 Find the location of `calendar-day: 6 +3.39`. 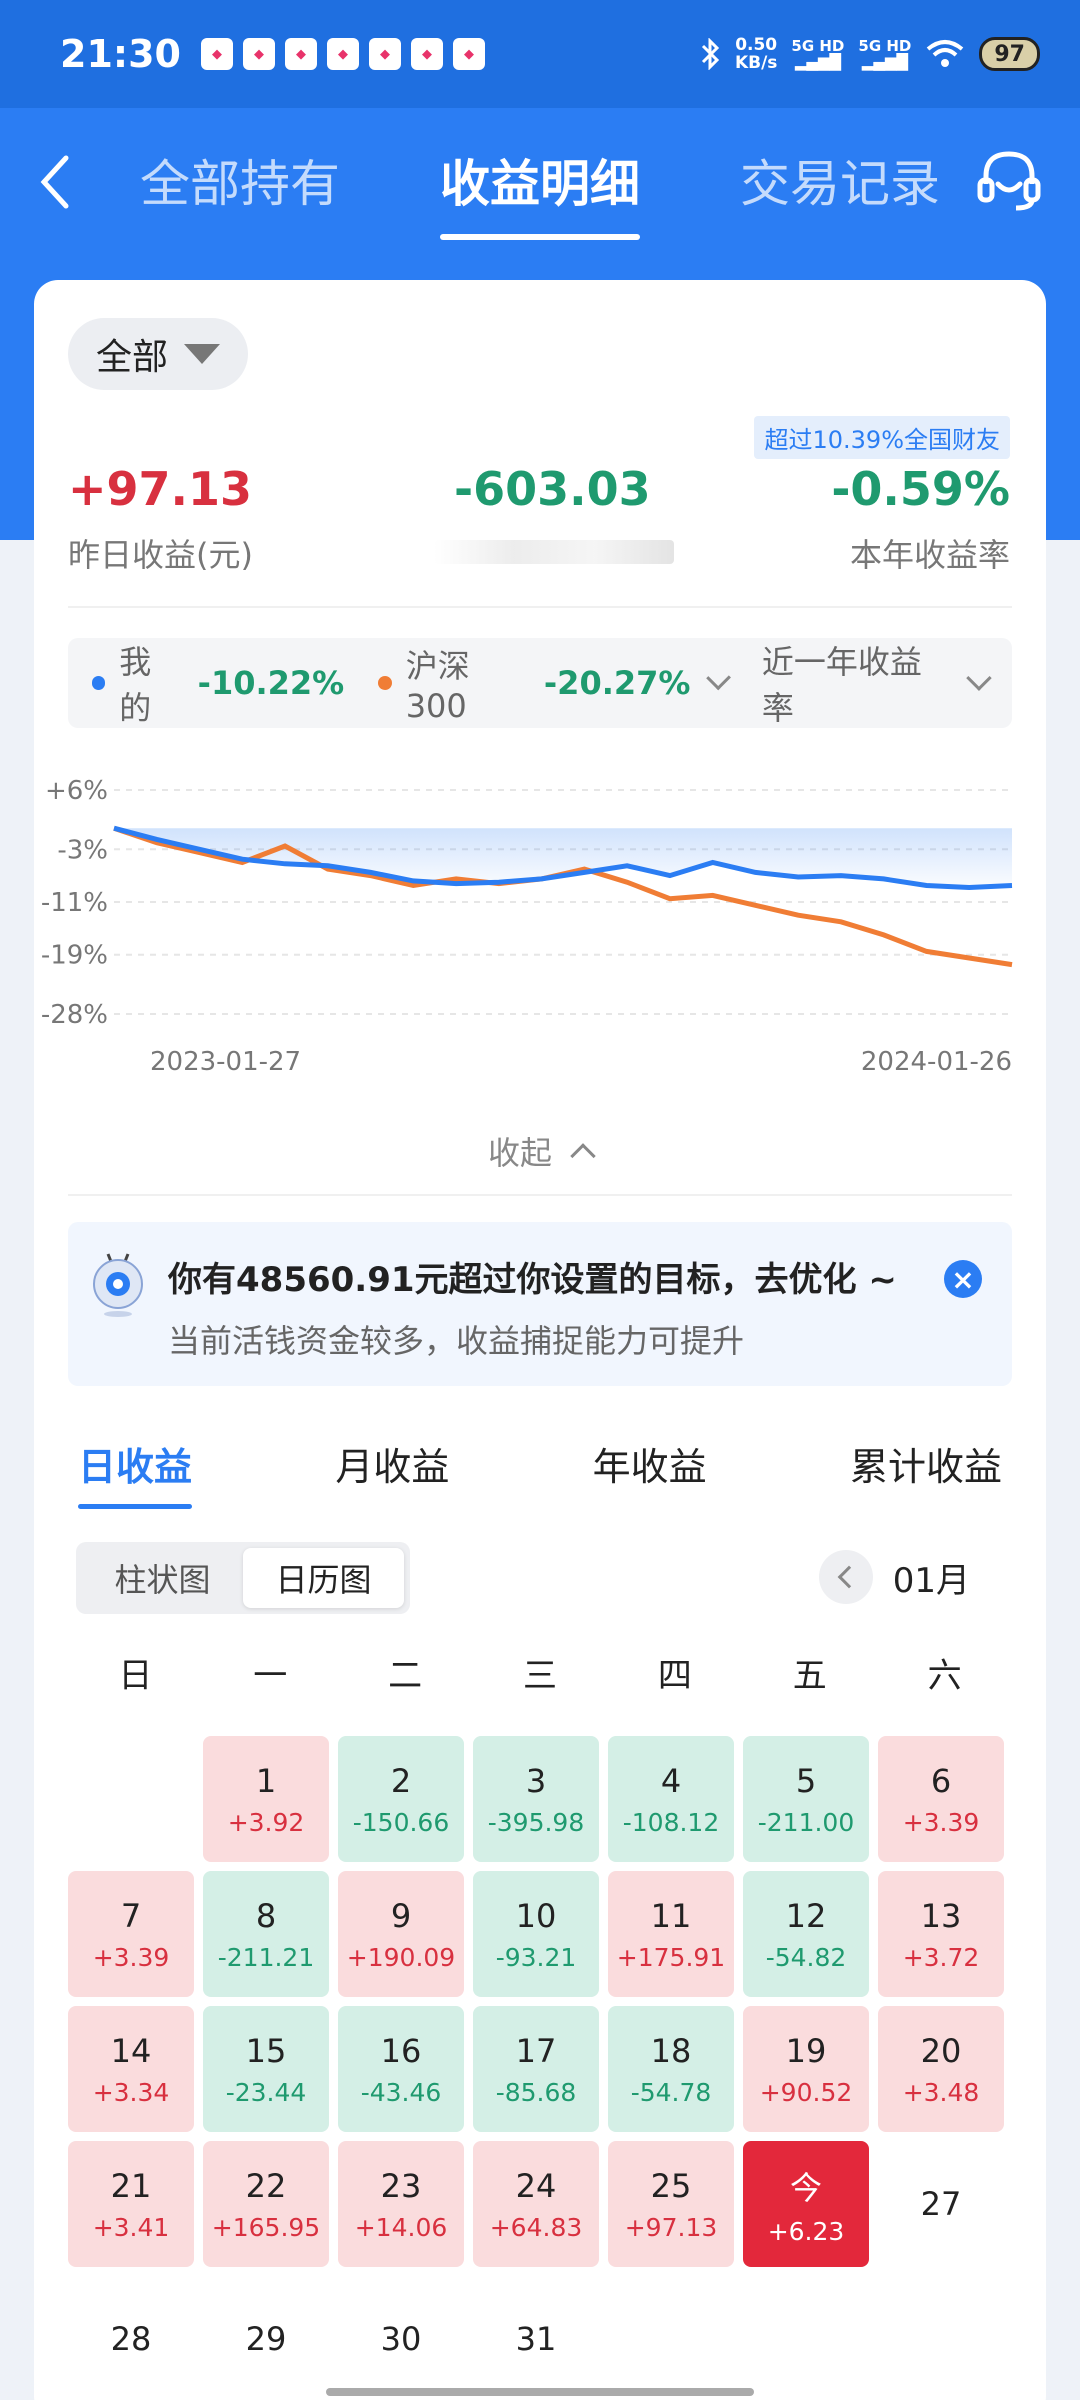

calendar-day: 6 +3.39 is located at coordinates (941, 1799).